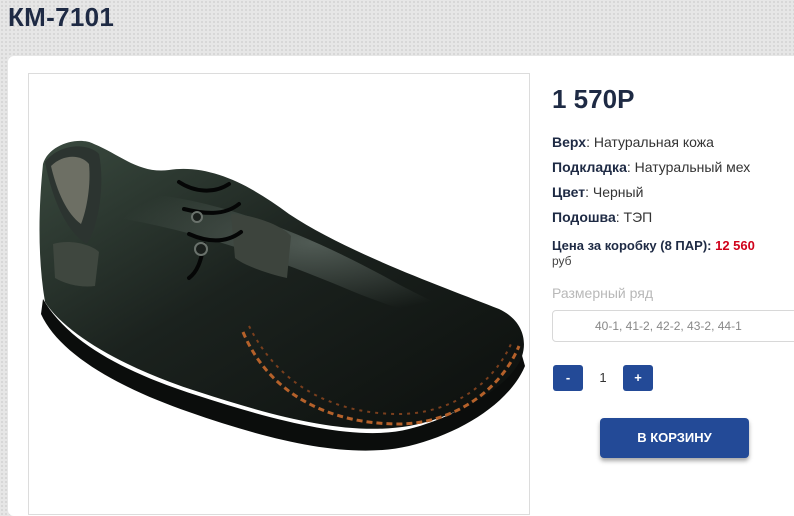  What do you see at coordinates (61, 17) in the screenshot?
I see `product-title: КМ-7101` at bounding box center [61, 17].